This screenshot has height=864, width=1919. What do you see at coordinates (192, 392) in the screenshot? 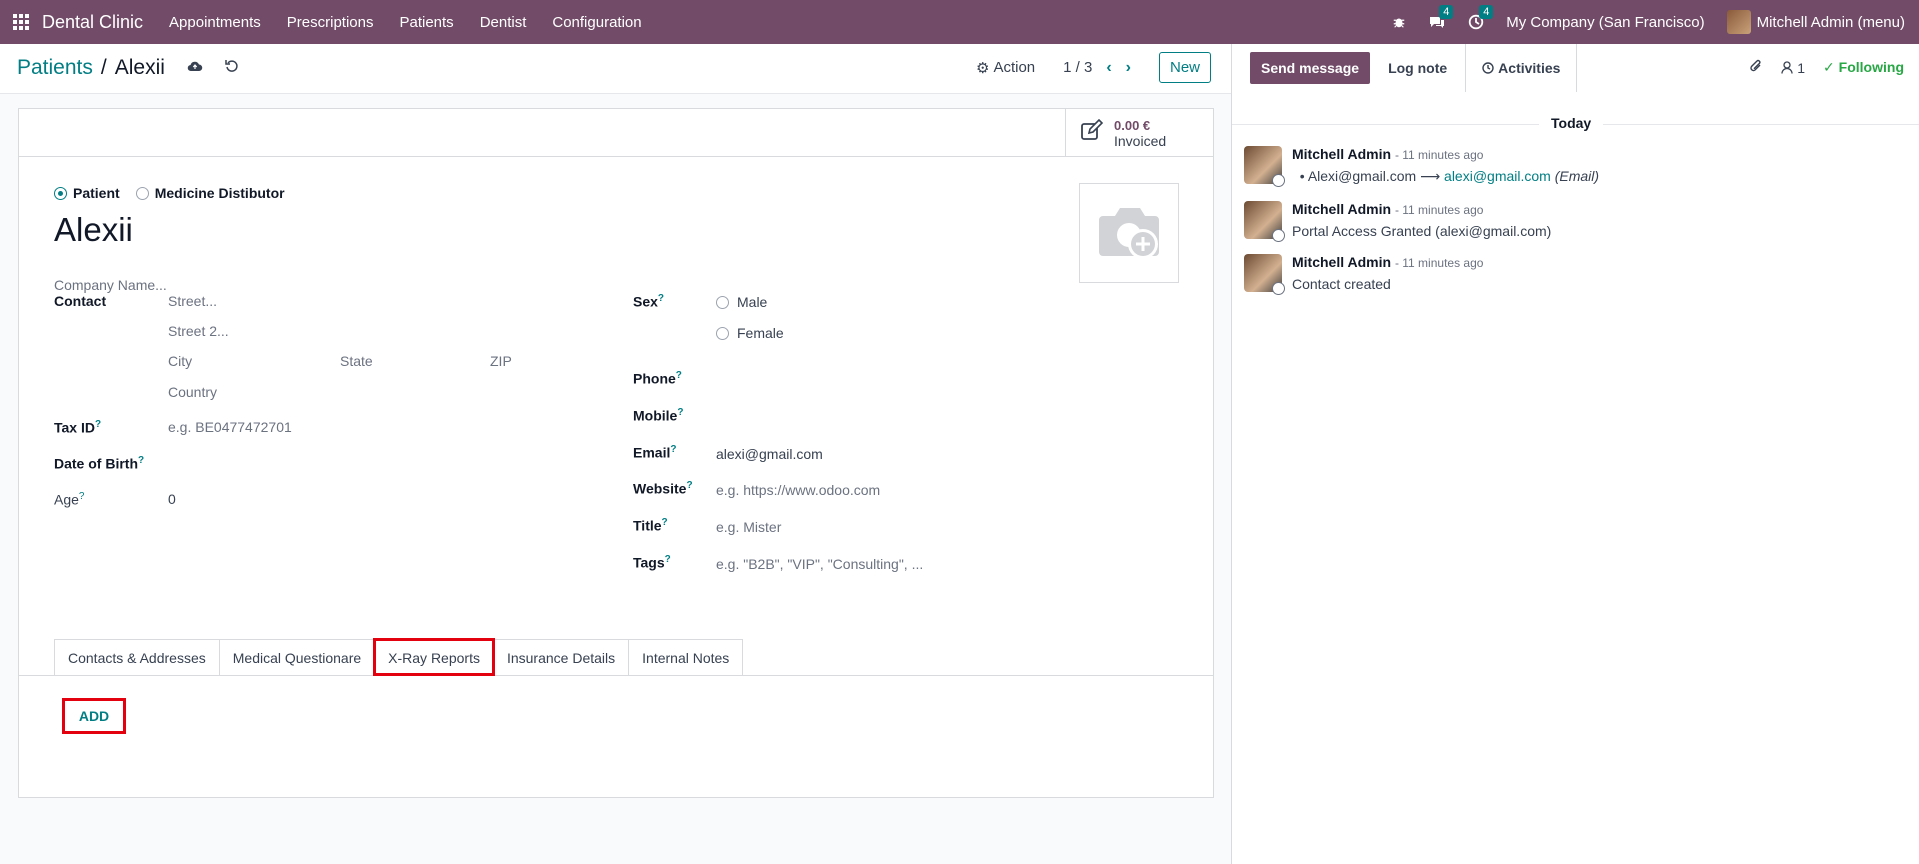
I see `country-input: Country` at bounding box center [192, 392].